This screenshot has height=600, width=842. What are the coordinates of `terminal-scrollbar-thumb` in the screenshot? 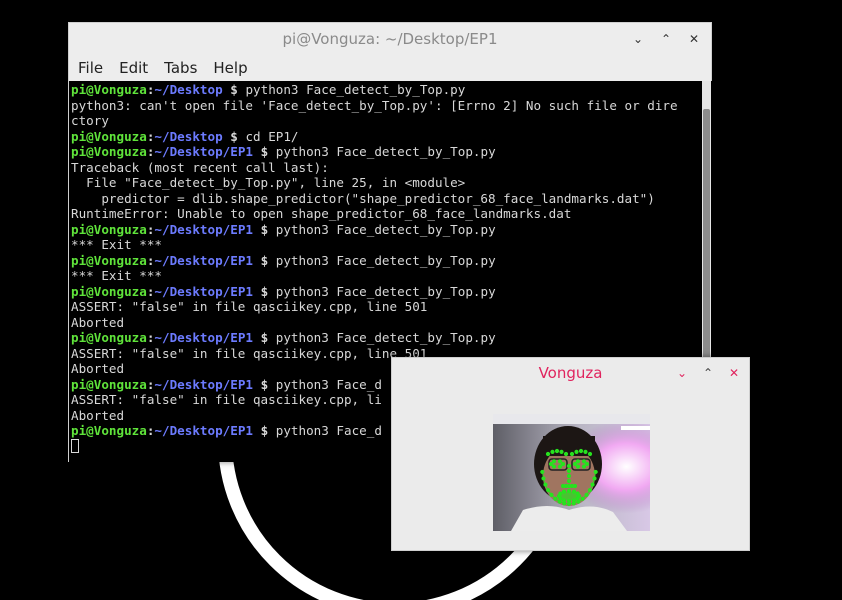 It's located at (706, 244).